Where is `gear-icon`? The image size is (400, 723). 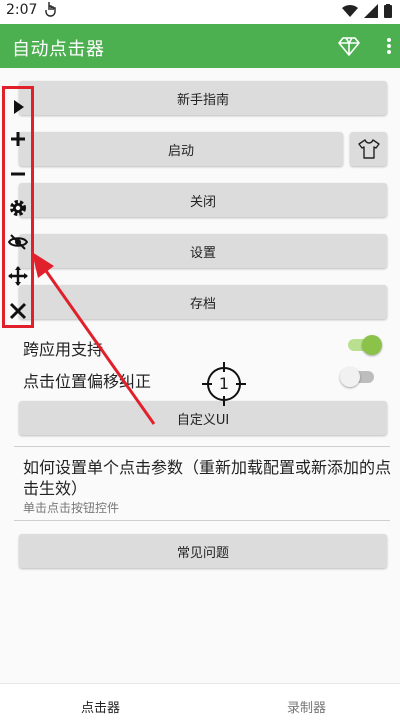 gear-icon is located at coordinates (18, 208).